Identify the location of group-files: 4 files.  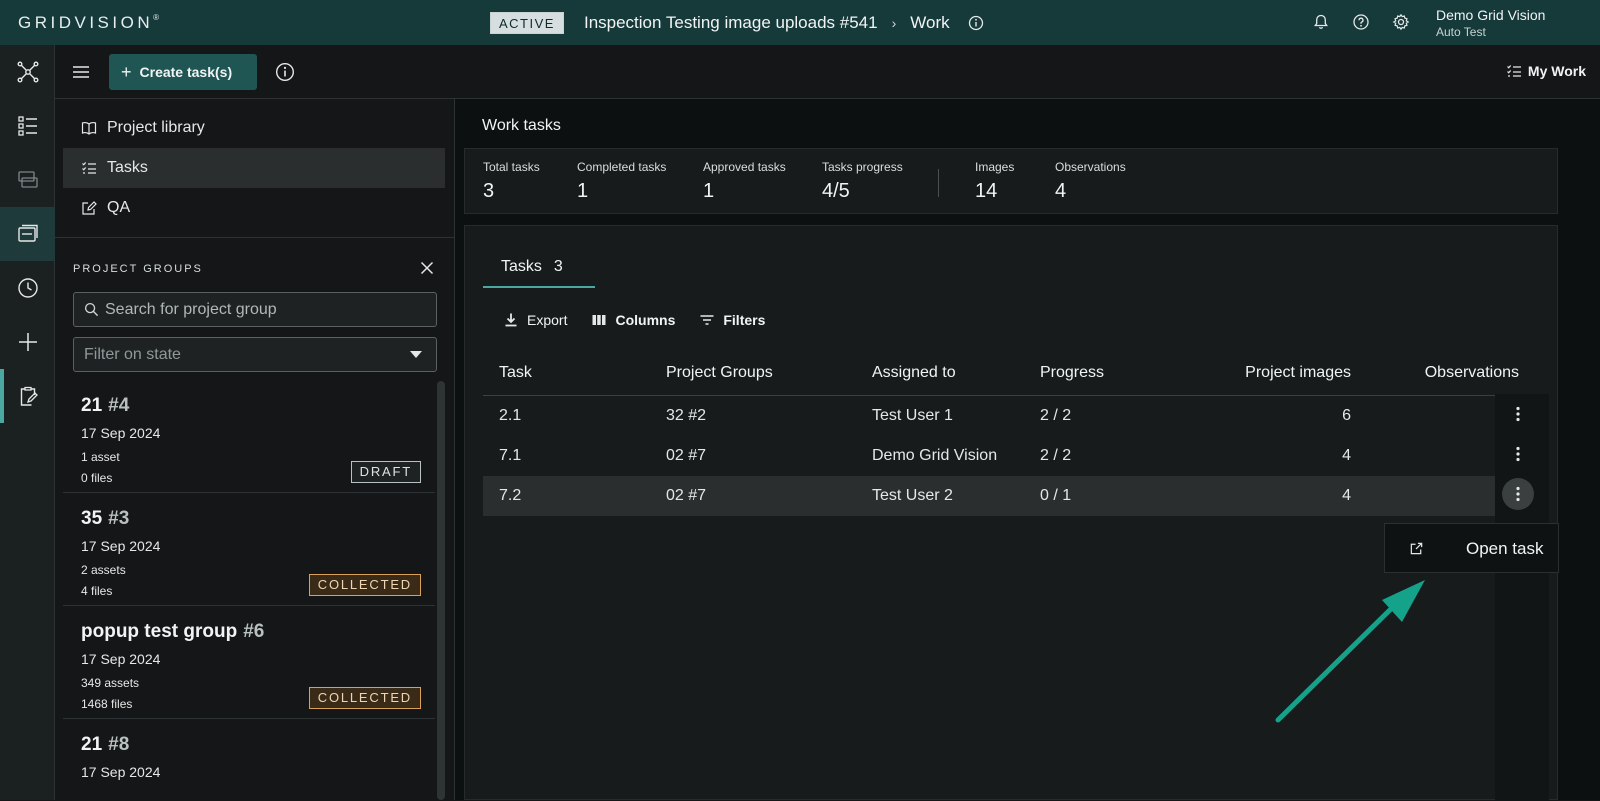
(97, 591).